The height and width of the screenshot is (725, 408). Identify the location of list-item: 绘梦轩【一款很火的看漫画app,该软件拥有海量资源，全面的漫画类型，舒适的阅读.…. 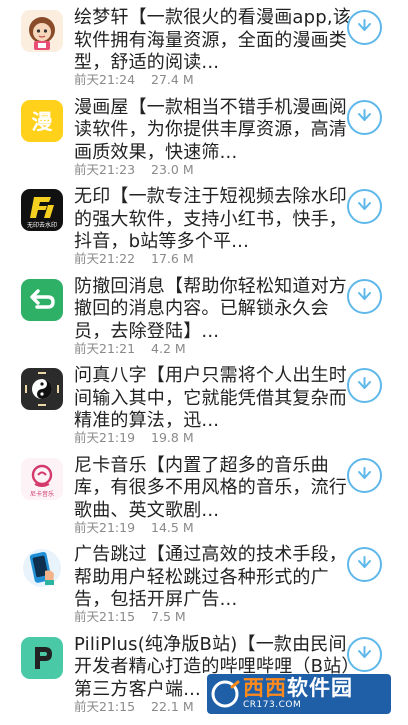
(204, 45).